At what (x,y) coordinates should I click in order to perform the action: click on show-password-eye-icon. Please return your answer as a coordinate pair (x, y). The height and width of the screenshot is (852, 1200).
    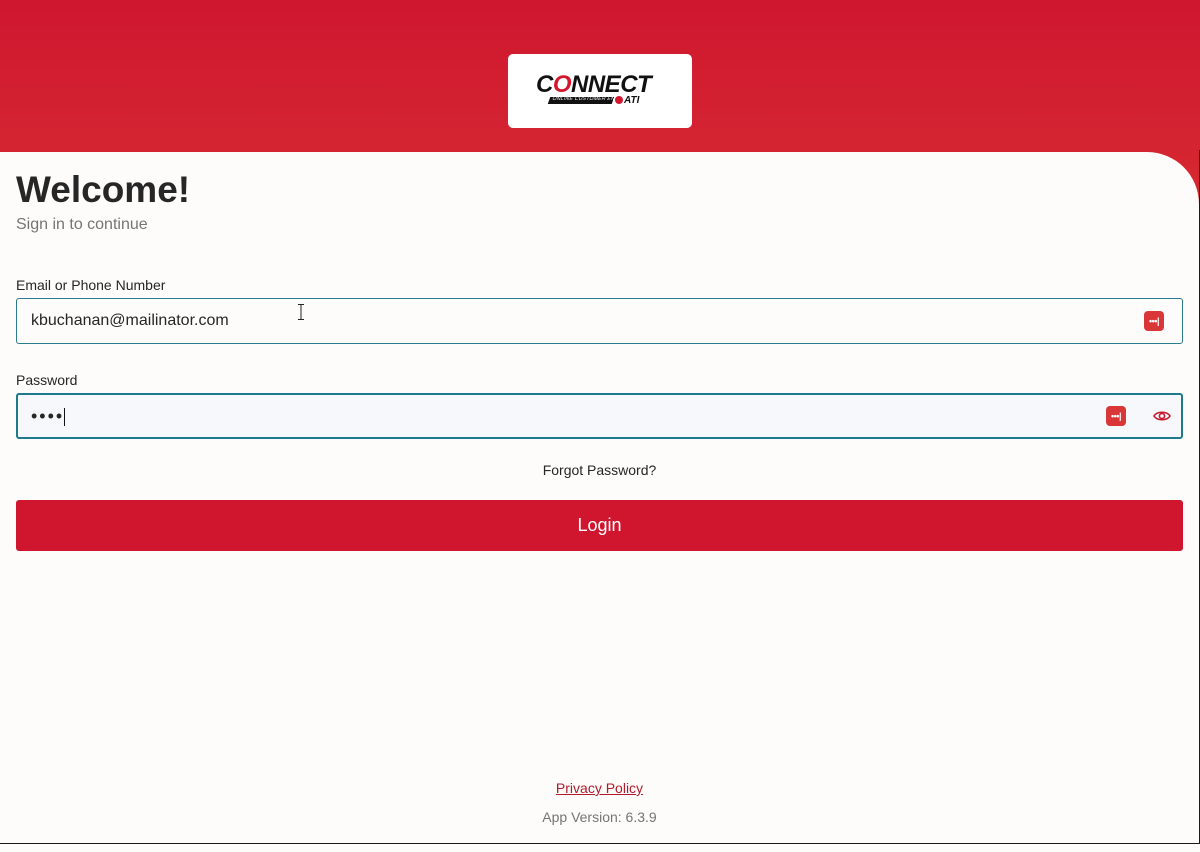
    Looking at the image, I should click on (1162, 416).